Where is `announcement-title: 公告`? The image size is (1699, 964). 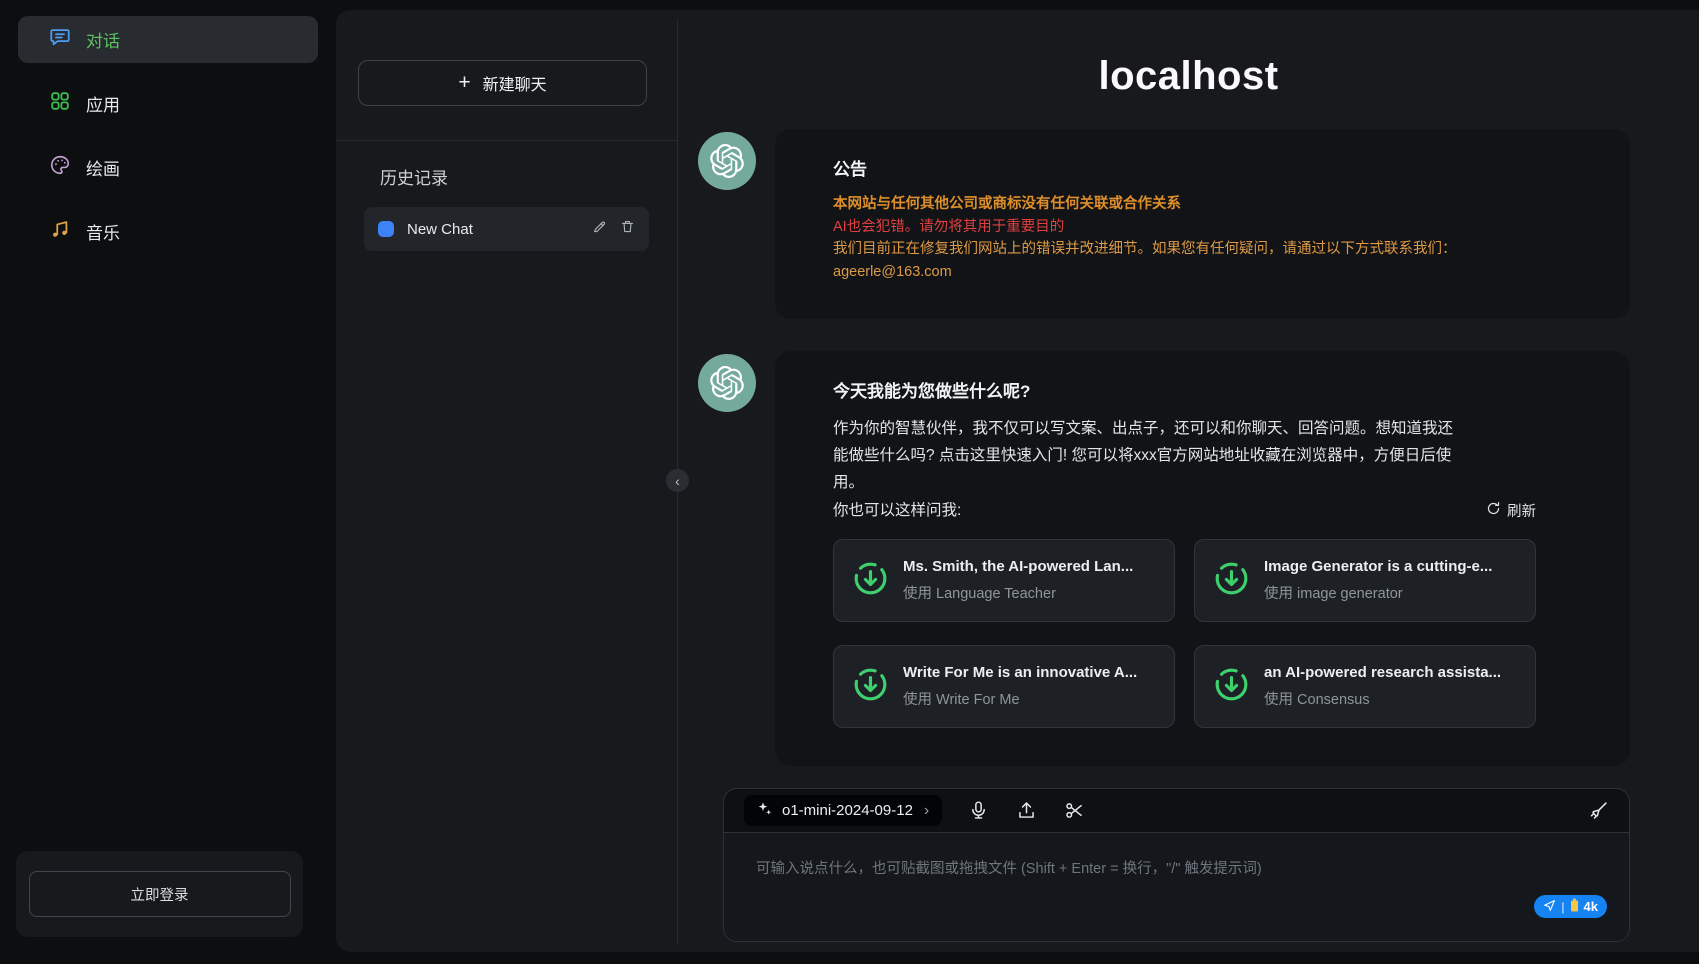 announcement-title: 公告 is located at coordinates (850, 169).